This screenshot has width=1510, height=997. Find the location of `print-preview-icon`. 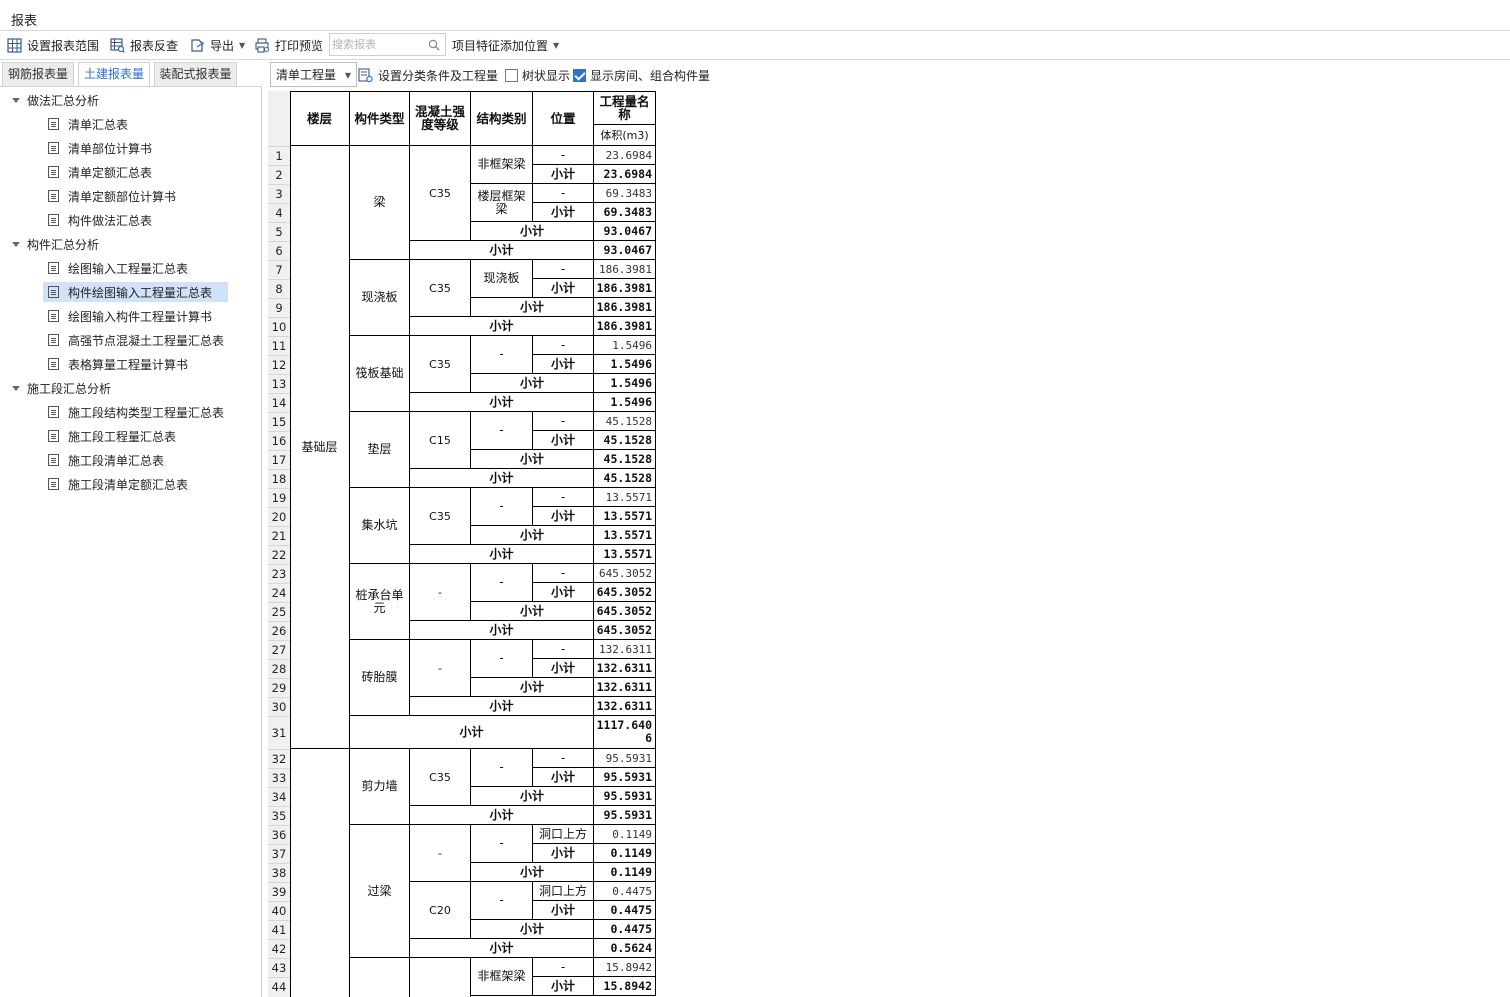

print-preview-icon is located at coordinates (262, 45).